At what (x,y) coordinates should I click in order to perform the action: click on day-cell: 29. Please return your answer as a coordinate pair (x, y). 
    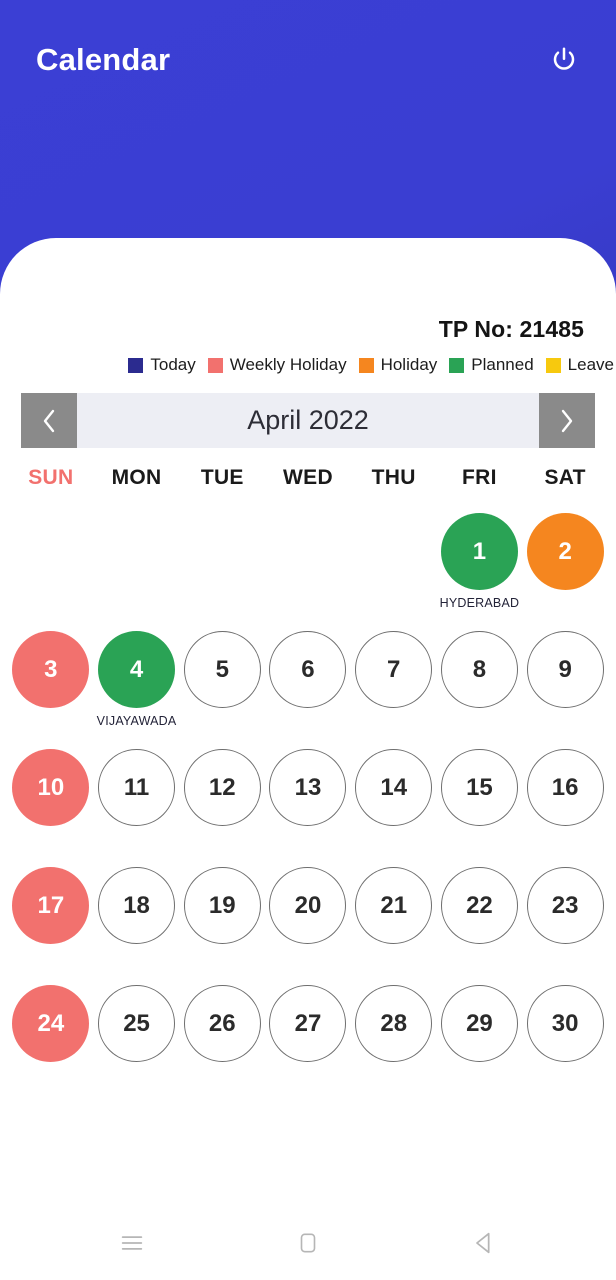
    Looking at the image, I should click on (480, 1035).